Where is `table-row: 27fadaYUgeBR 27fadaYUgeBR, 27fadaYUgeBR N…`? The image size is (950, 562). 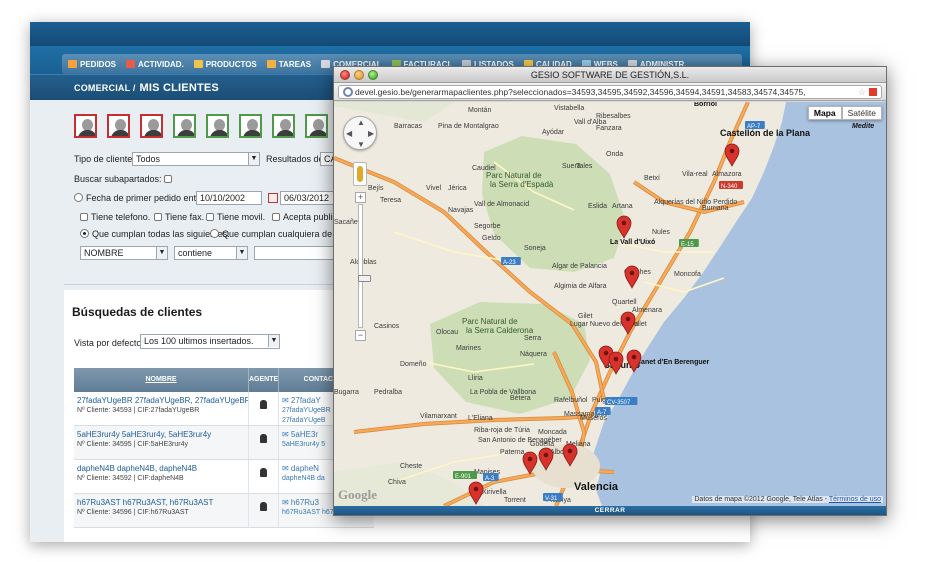
table-row: 27fadaYUgeBR 27fadaYUgeBR, 27fadaYUgeBR N… is located at coordinates (224, 409).